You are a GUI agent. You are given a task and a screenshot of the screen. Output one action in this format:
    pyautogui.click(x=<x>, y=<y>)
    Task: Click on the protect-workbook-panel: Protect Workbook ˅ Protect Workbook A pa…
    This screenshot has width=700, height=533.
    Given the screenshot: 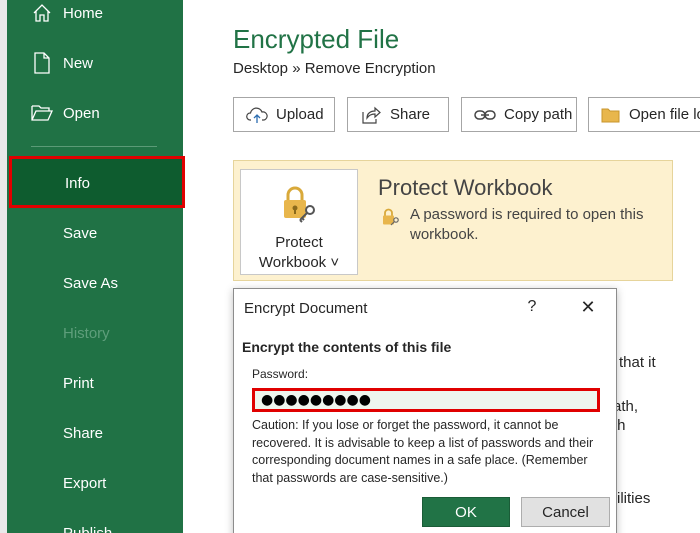 What is the action you would take?
    pyautogui.click(x=453, y=220)
    